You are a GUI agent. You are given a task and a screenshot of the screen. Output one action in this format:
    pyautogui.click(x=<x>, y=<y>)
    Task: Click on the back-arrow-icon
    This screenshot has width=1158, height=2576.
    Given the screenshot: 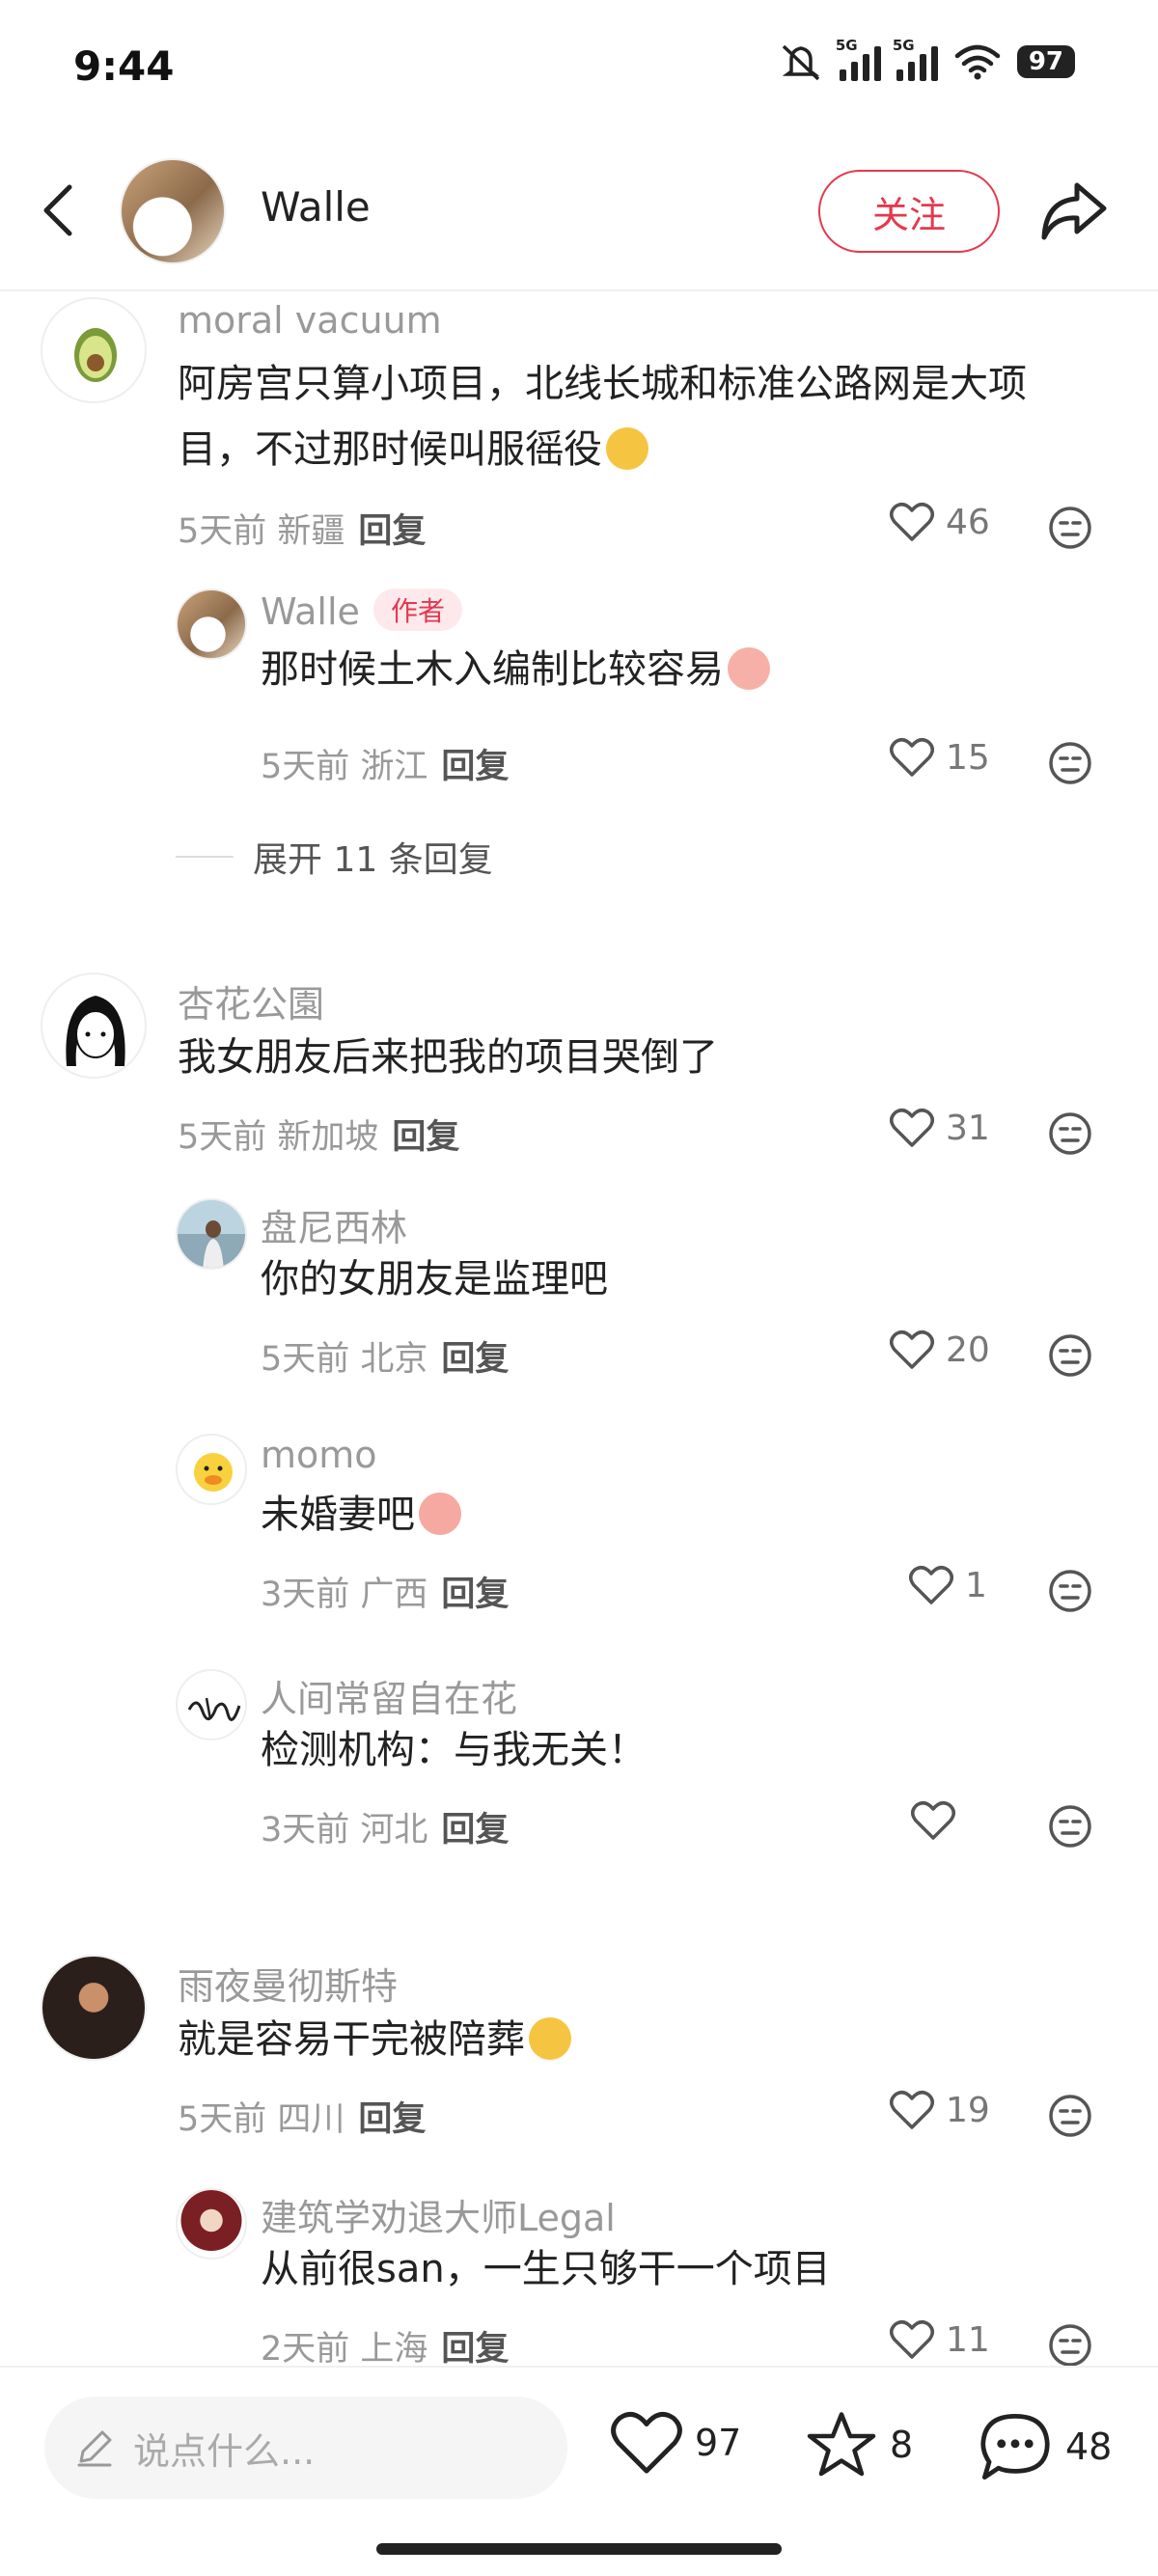 What is the action you would take?
    pyautogui.click(x=59, y=210)
    